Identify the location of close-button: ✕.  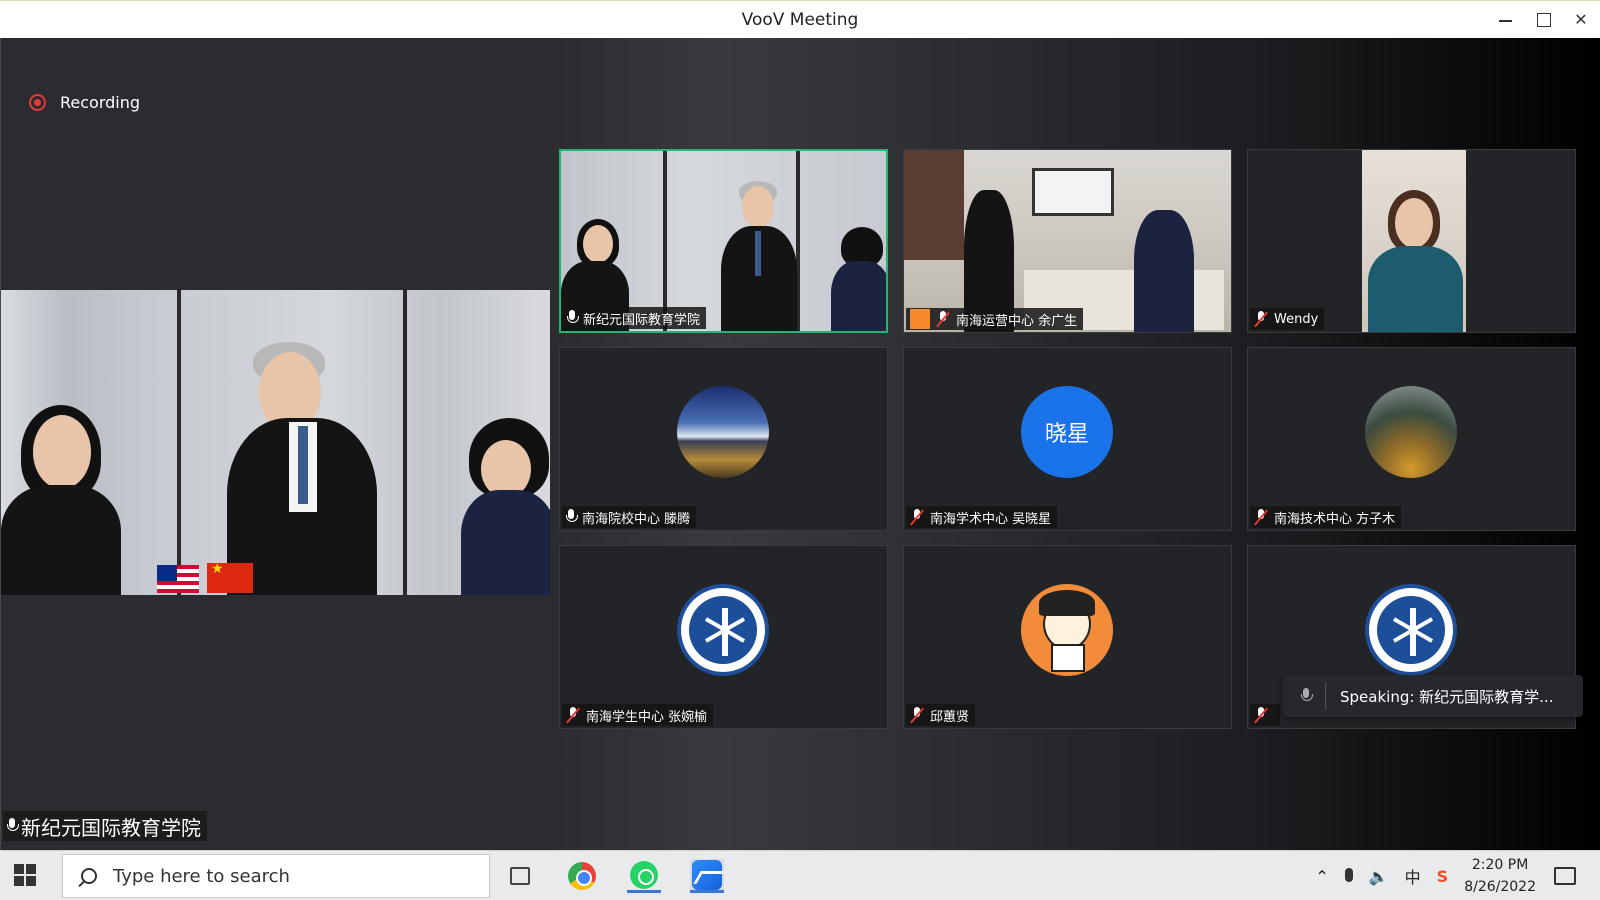
(1581, 20).